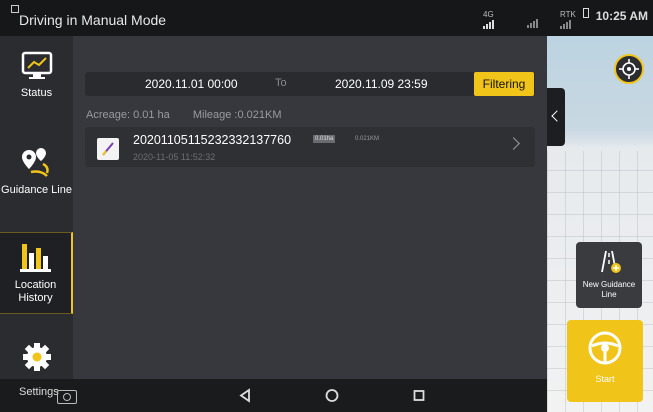  Describe the element at coordinates (609, 275) in the screenshot. I see `new-guidance-line-button: New Guidance Line` at that location.